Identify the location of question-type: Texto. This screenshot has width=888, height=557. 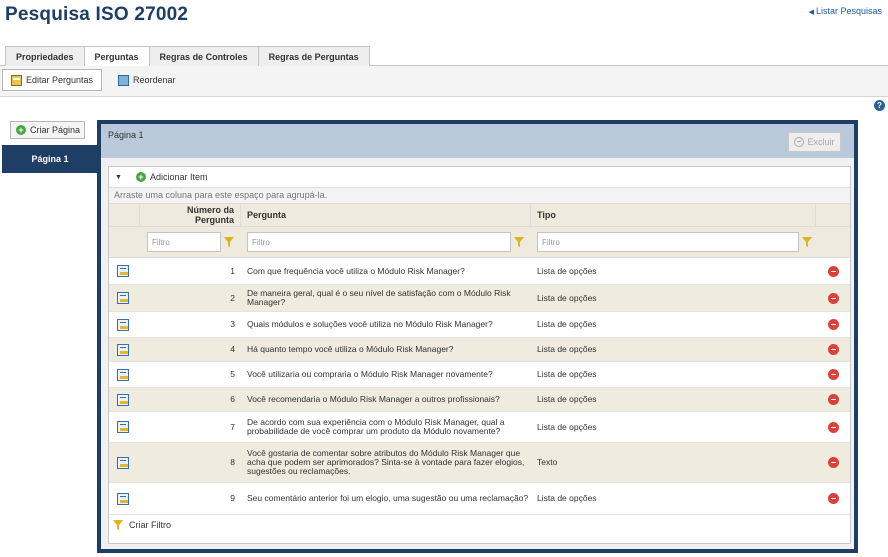
(547, 462).